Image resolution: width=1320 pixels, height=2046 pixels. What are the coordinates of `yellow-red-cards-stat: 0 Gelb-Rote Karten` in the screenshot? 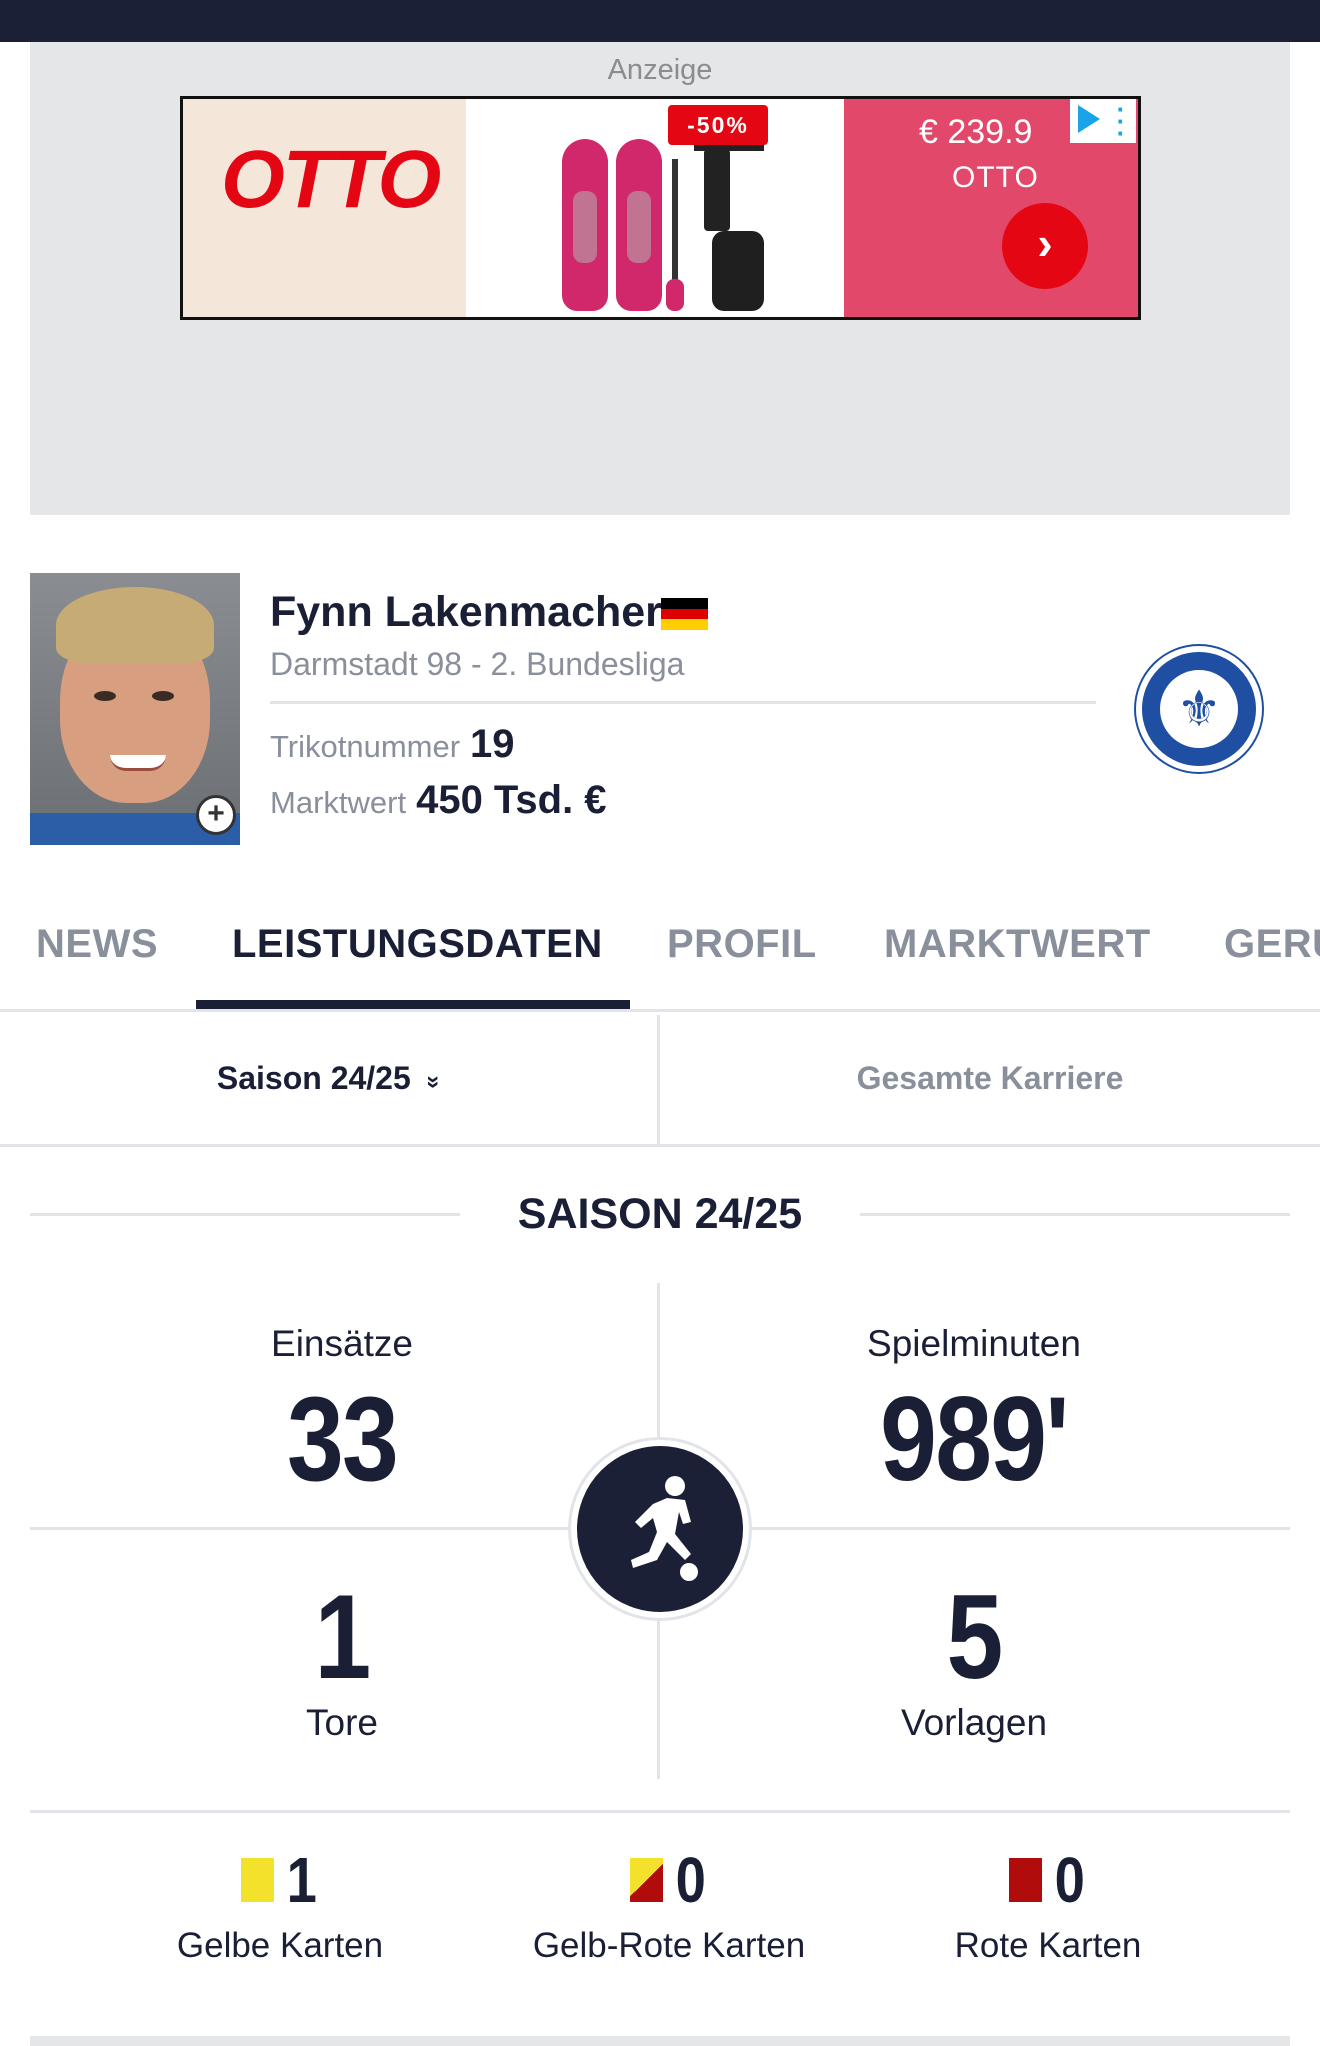 It's located at (669, 1903).